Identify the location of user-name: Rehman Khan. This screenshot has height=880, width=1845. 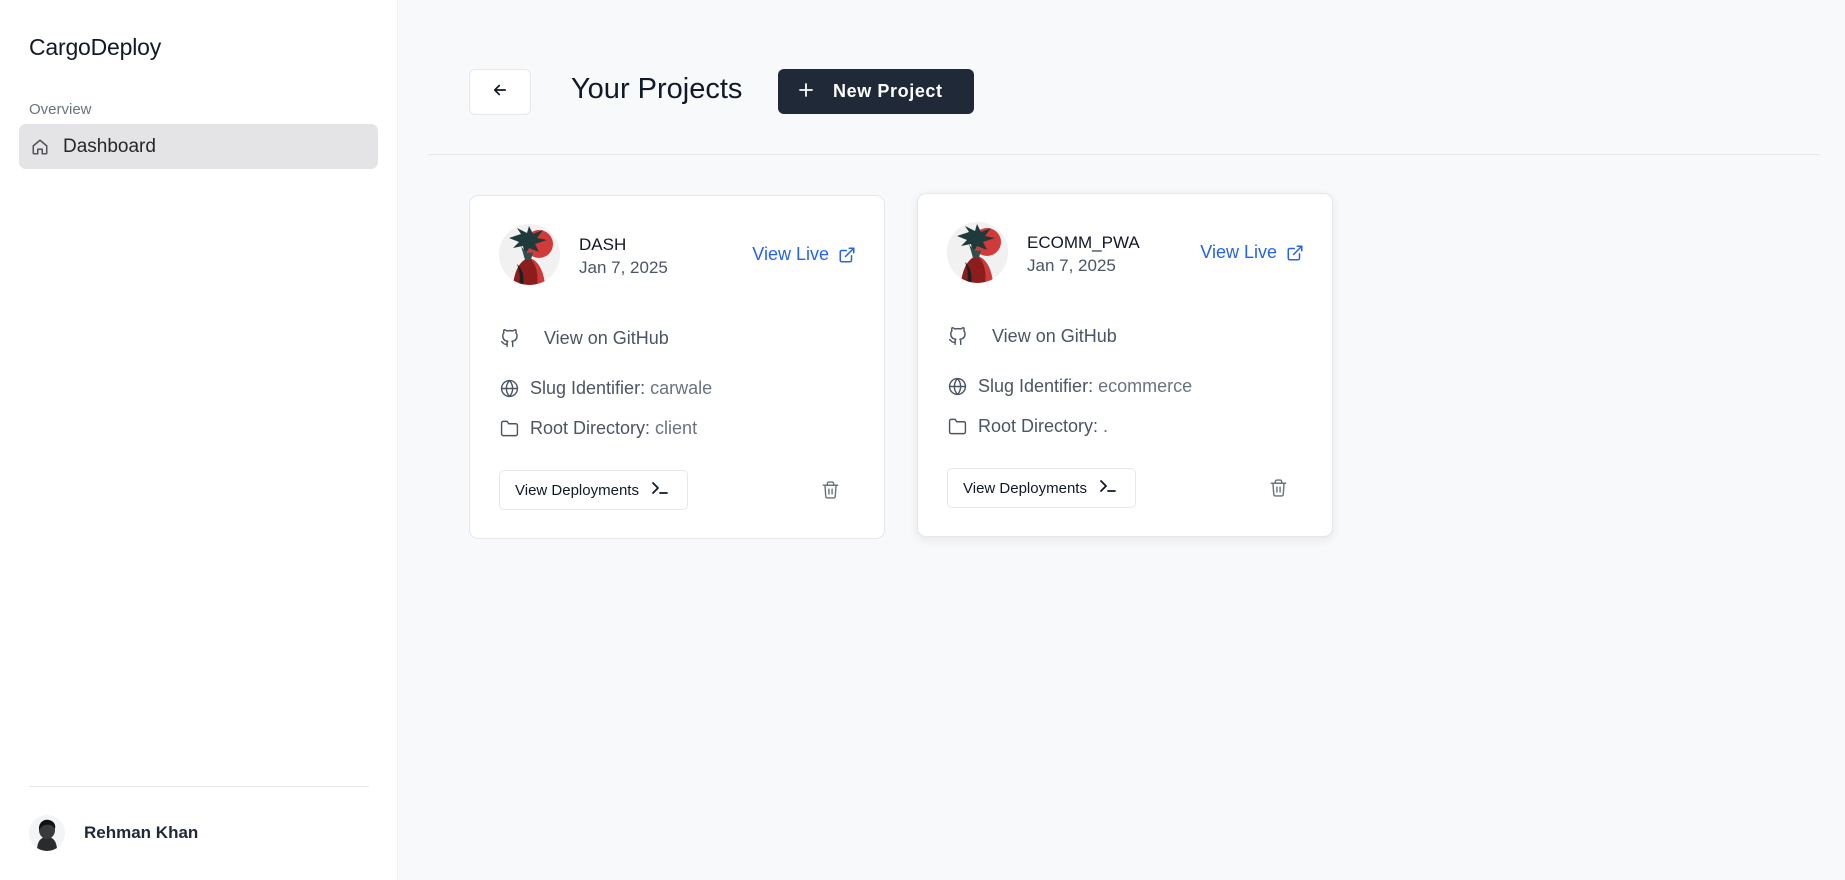
(141, 832).